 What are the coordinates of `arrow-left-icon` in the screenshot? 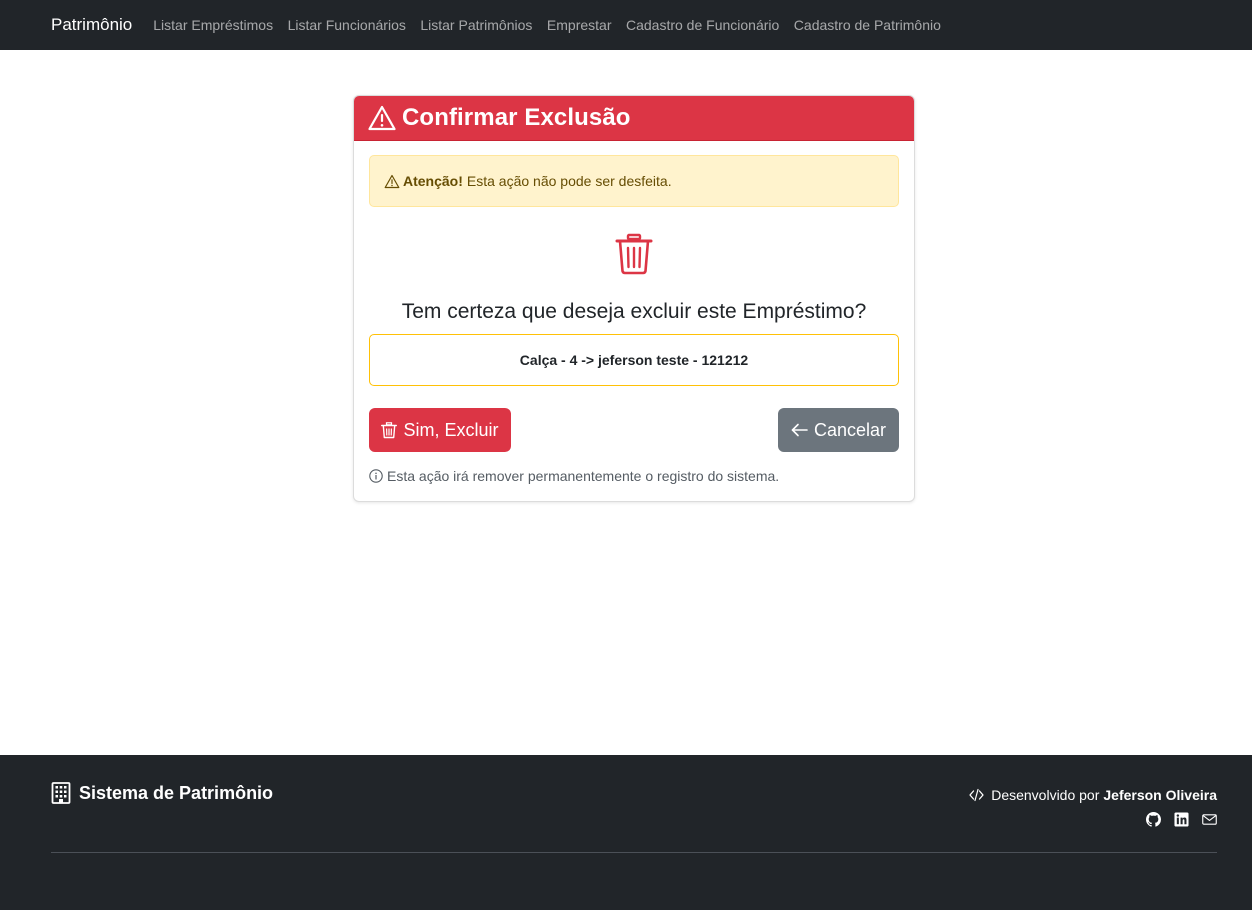 It's located at (799, 430).